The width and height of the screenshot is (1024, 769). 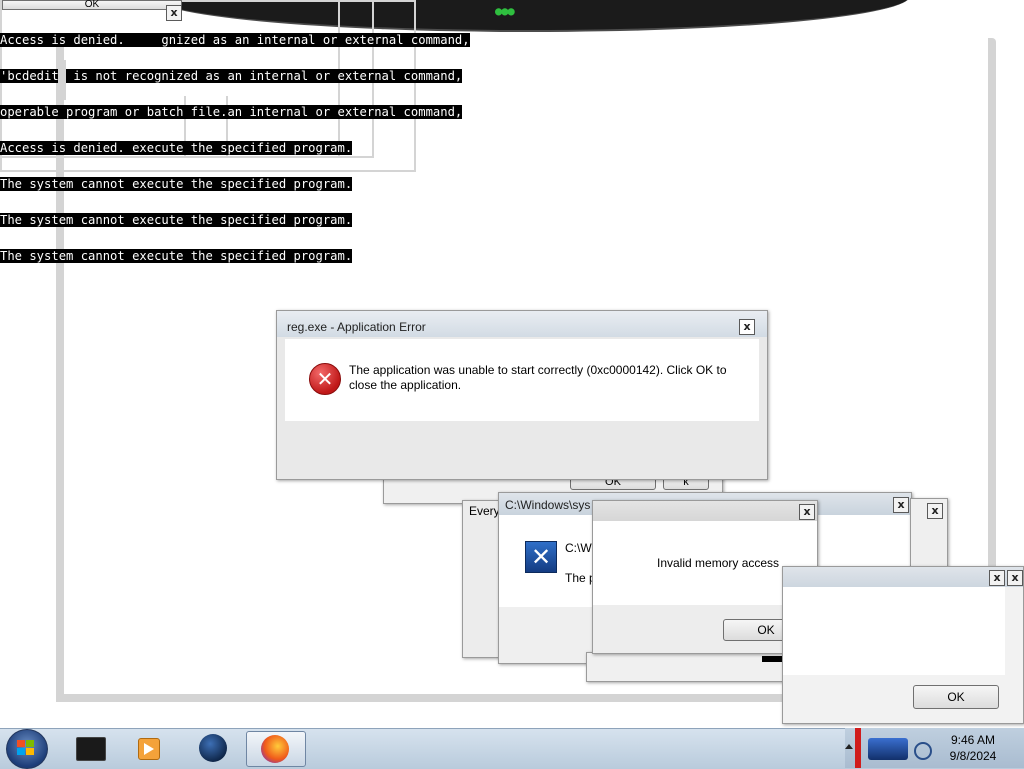 What do you see at coordinates (484, 511) in the screenshot?
I see `every-fragment: Every` at bounding box center [484, 511].